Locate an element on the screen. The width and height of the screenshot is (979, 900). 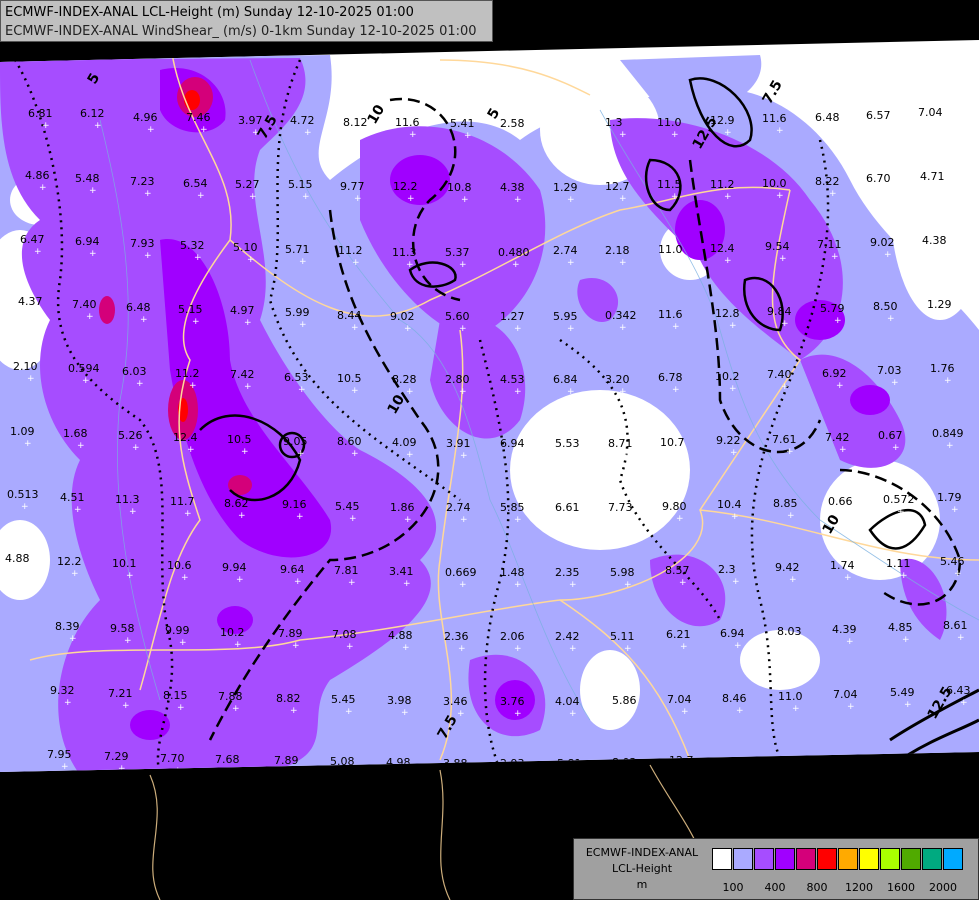
station-value: 9.32 is located at coordinates (62, 690).